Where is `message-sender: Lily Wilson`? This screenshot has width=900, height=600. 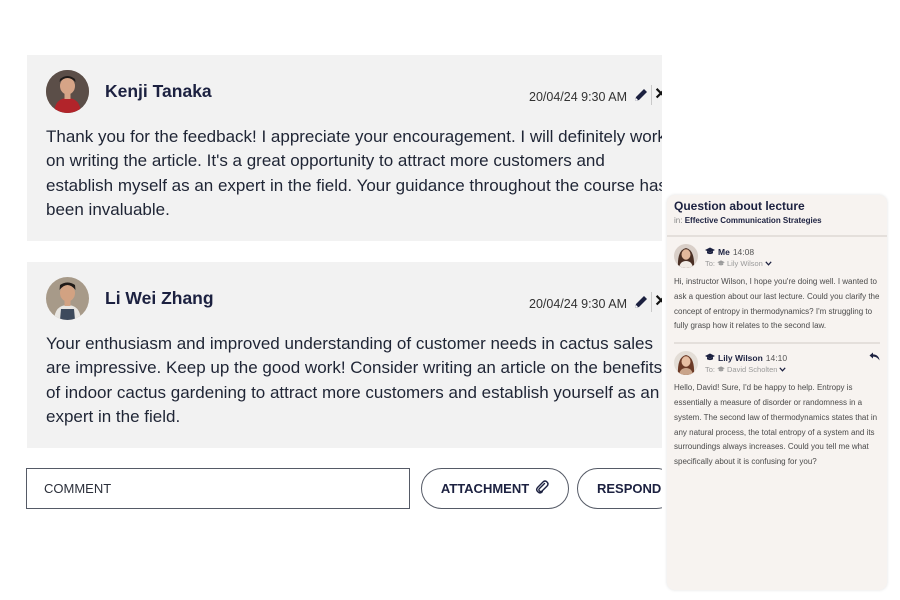
message-sender: Lily Wilson is located at coordinates (740, 358).